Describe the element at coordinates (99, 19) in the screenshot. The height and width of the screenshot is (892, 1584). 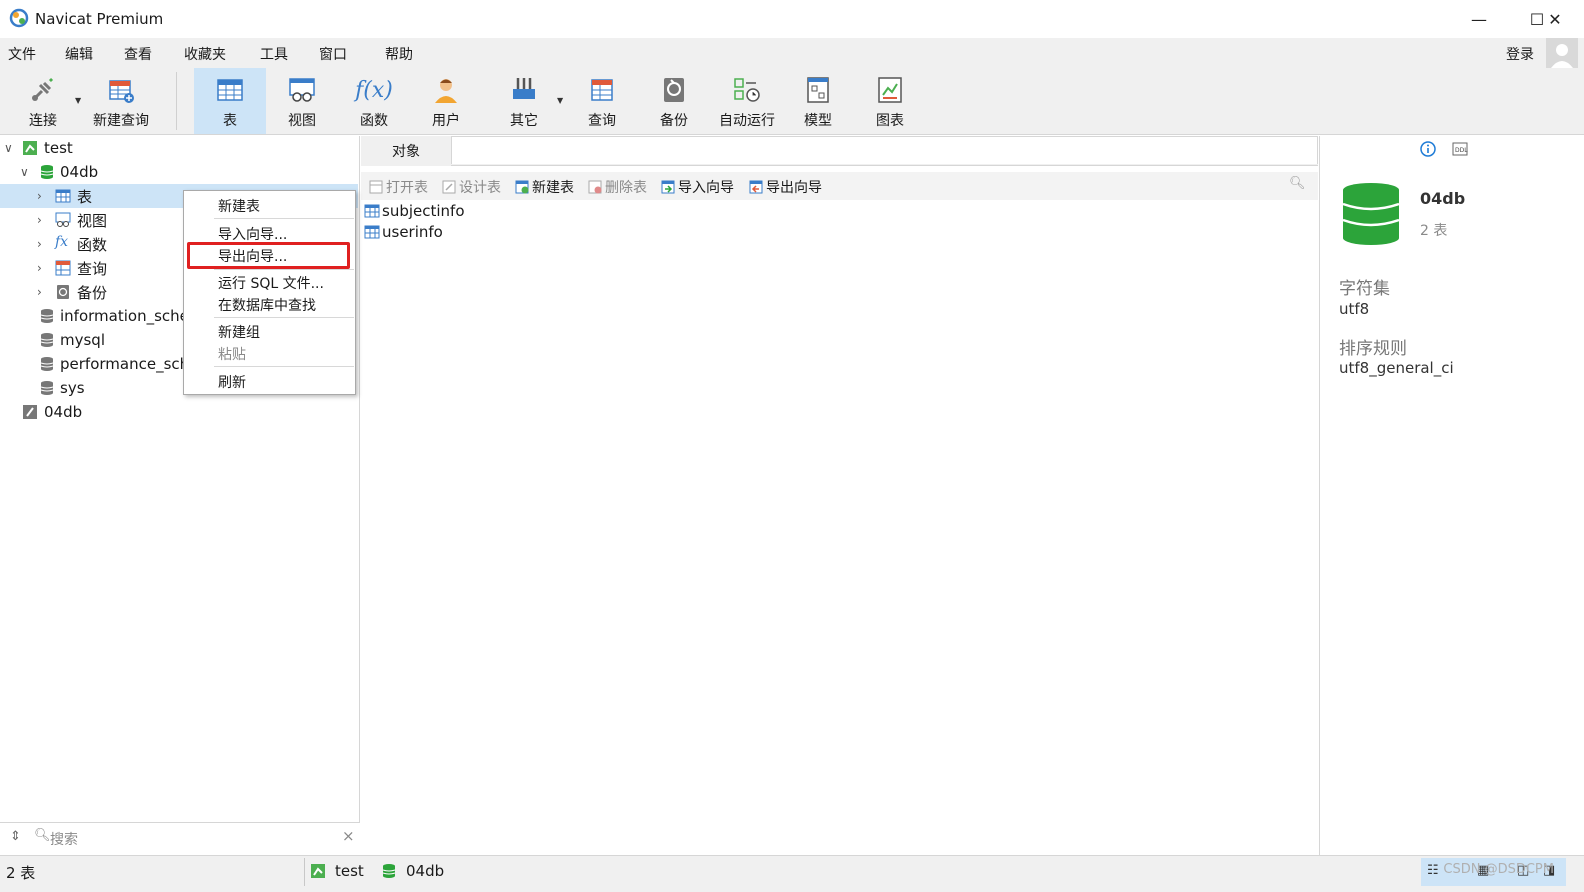
I see `window-title: Navicat Premium` at that location.